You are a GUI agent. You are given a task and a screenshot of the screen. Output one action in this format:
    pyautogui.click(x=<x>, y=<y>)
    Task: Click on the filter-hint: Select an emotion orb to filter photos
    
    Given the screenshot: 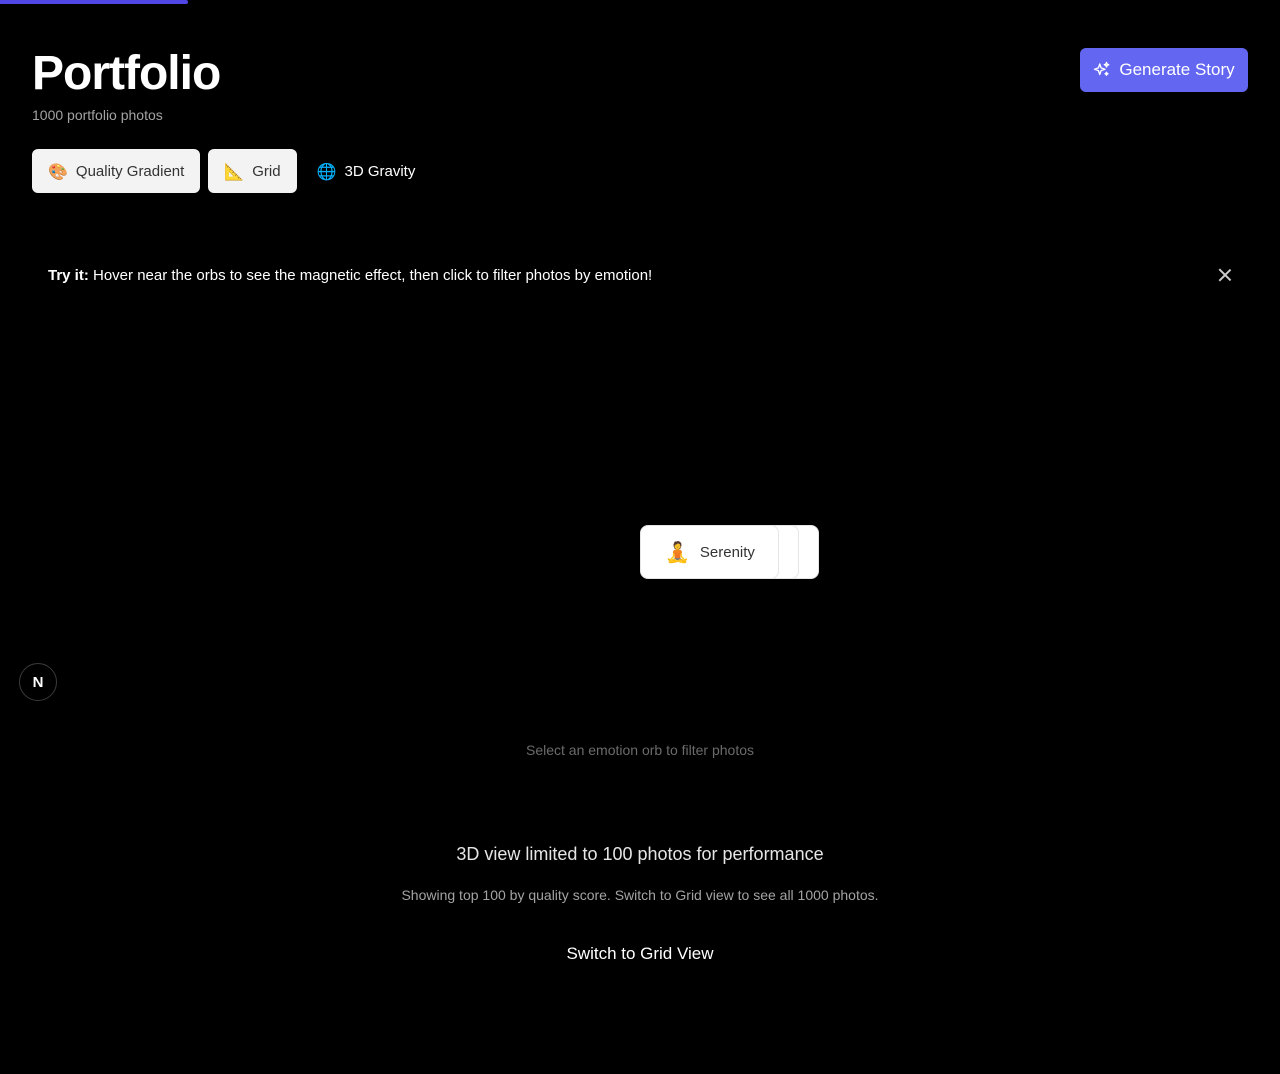 What is the action you would take?
    pyautogui.click(x=640, y=750)
    